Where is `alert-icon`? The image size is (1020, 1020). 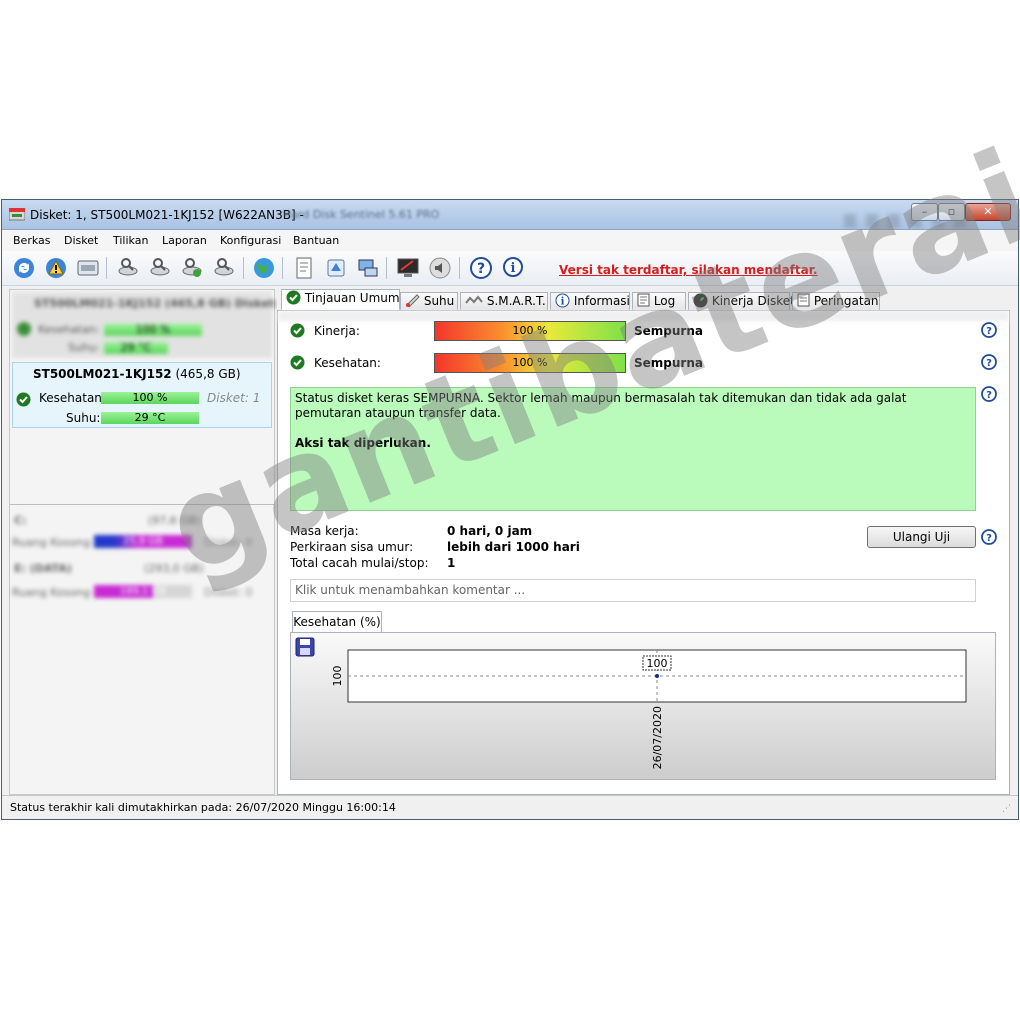
alert-icon is located at coordinates (56, 268).